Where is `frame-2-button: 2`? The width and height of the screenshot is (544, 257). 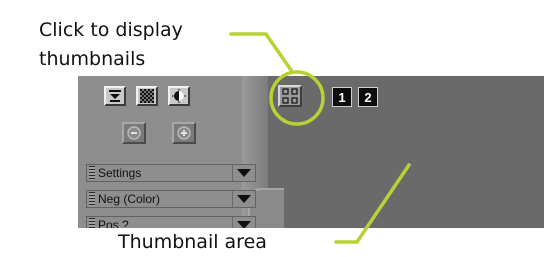 frame-2-button: 2 is located at coordinates (368, 97).